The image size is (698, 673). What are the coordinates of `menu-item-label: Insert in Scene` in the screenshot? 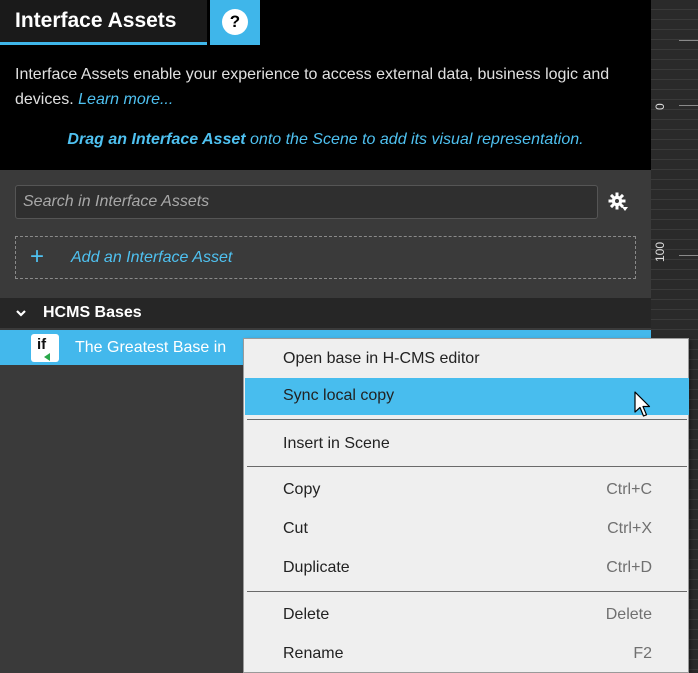 It's located at (336, 443).